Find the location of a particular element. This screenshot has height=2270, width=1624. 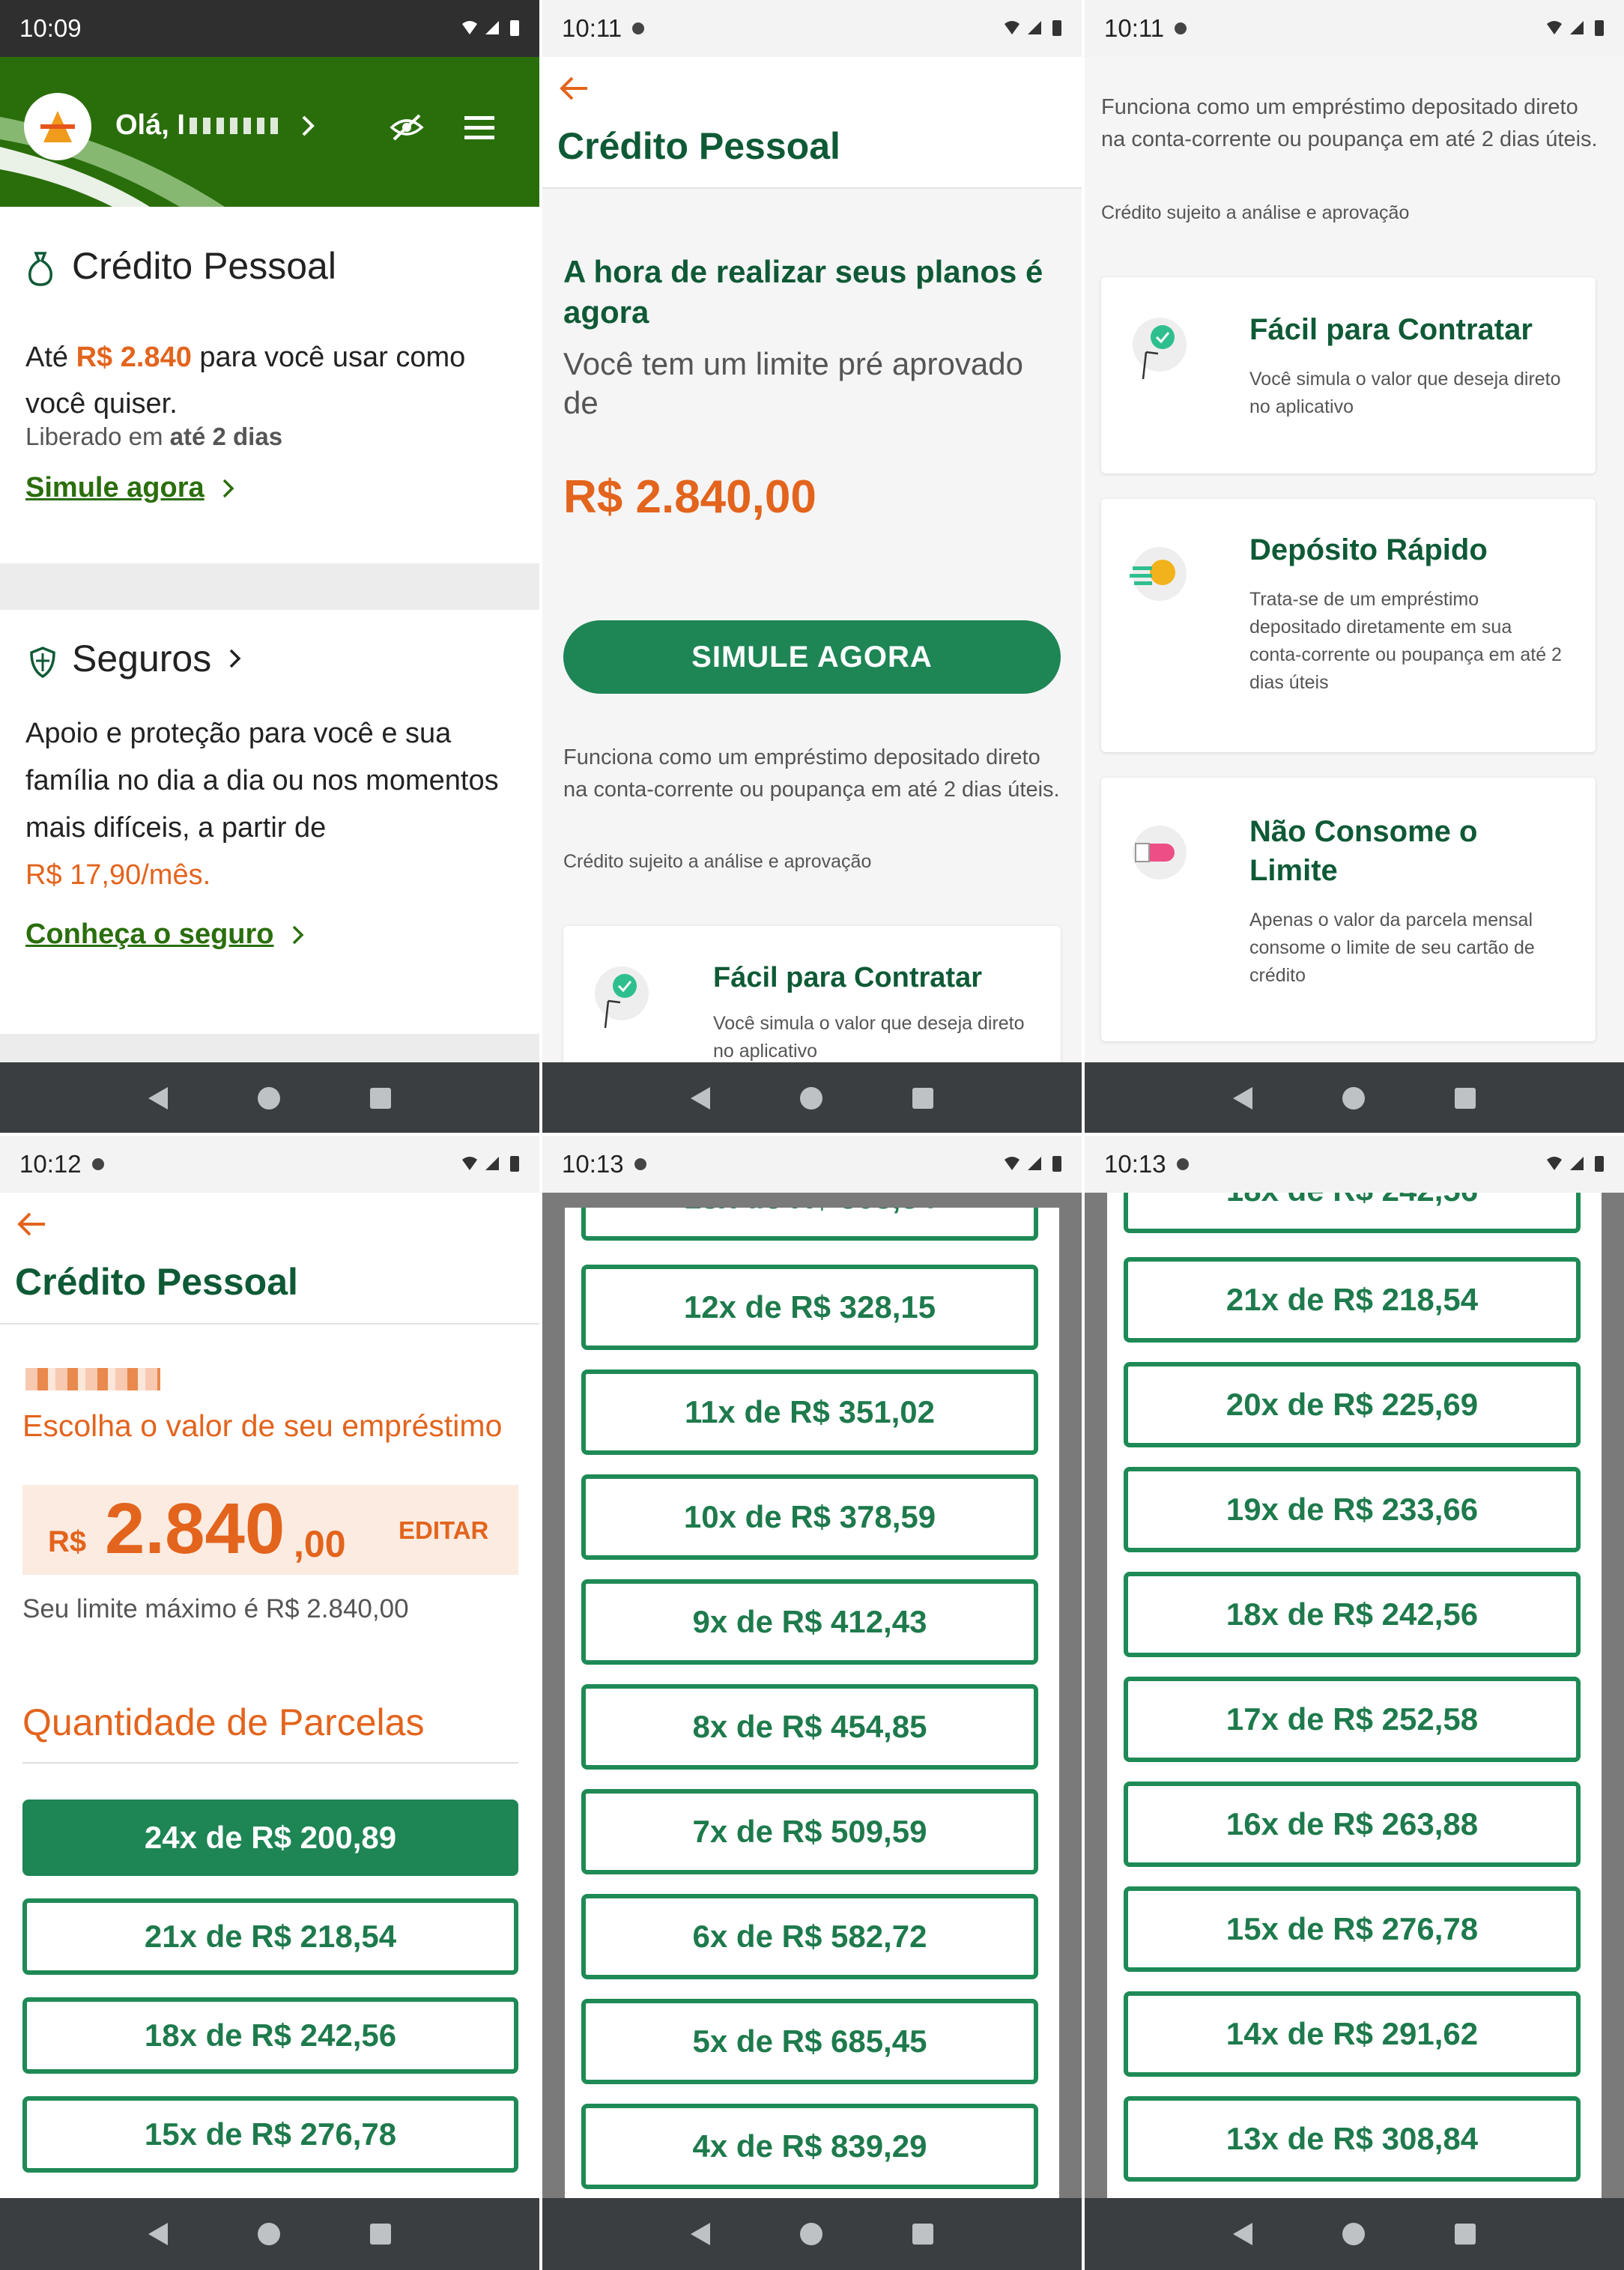

edit-amount-button: EDITAR is located at coordinates (443, 1530).